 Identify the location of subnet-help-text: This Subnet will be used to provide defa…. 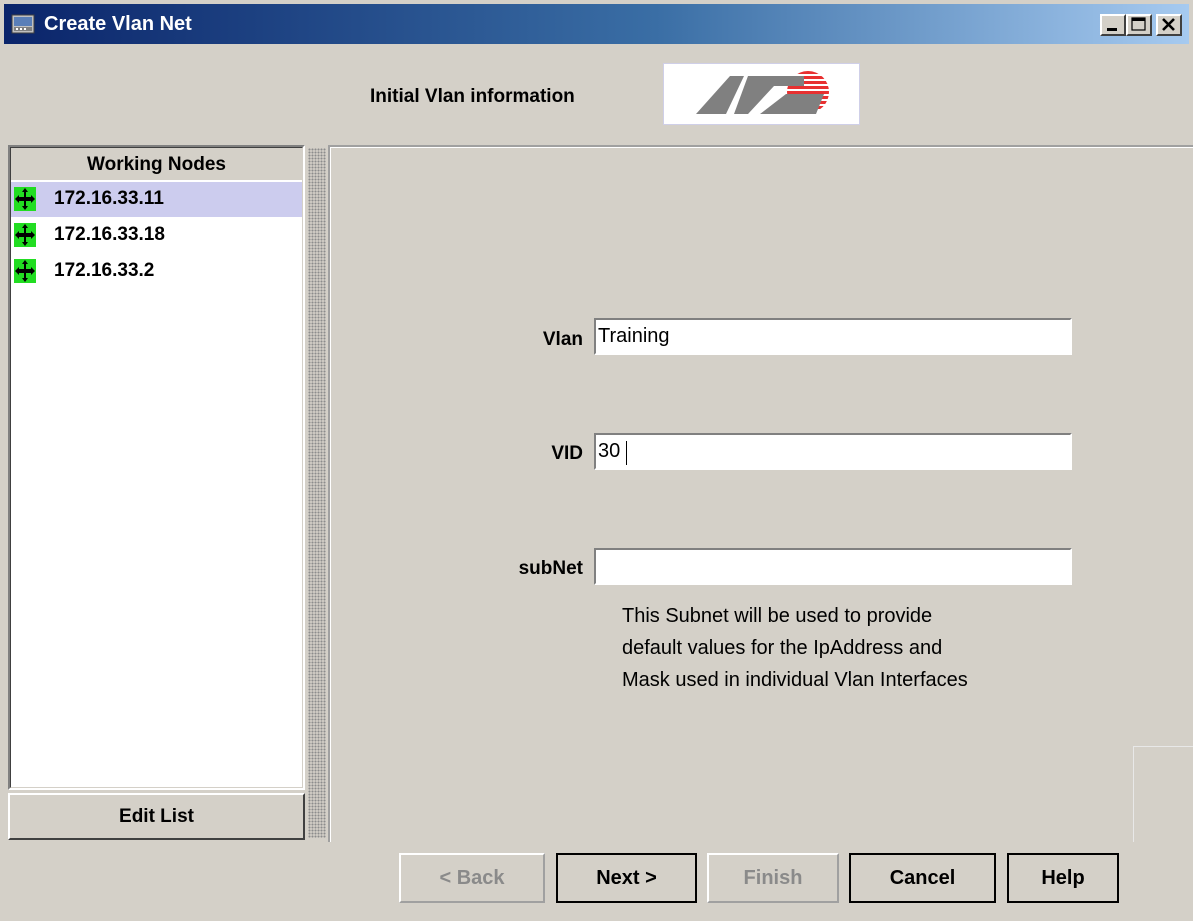
(857, 648).